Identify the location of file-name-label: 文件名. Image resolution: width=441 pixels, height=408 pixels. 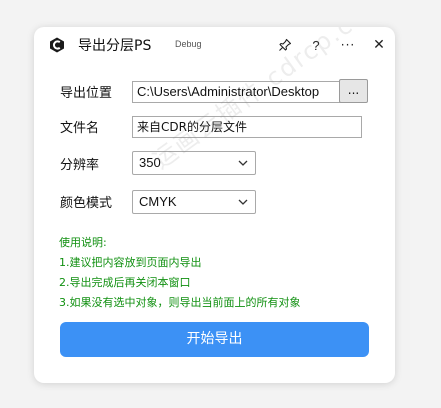
(80, 128).